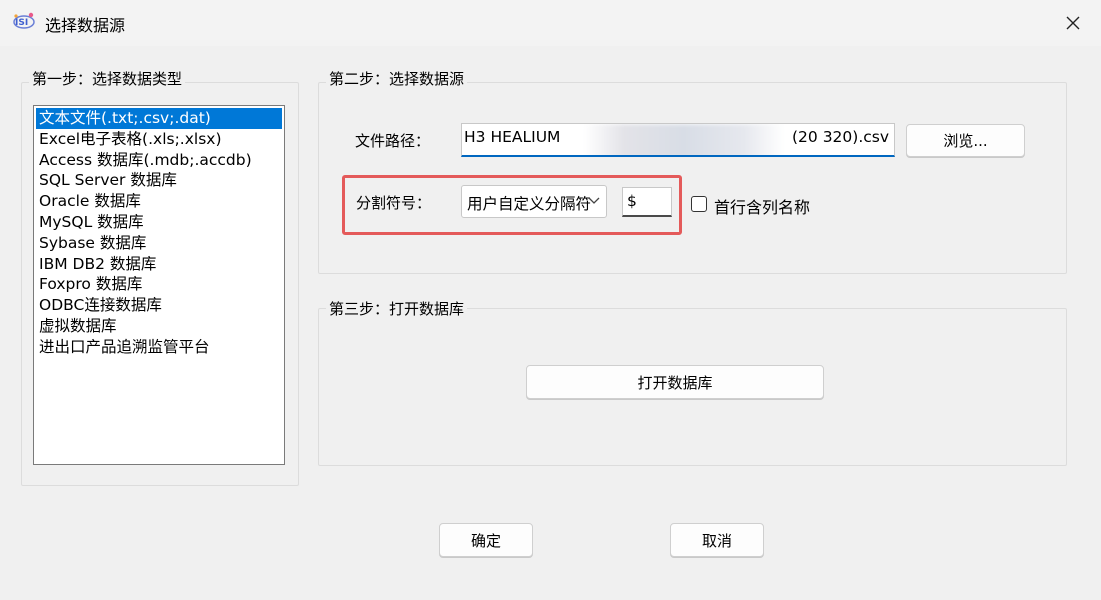 The image size is (1101, 600). I want to click on svg-text: ISI, so click(21, 23).